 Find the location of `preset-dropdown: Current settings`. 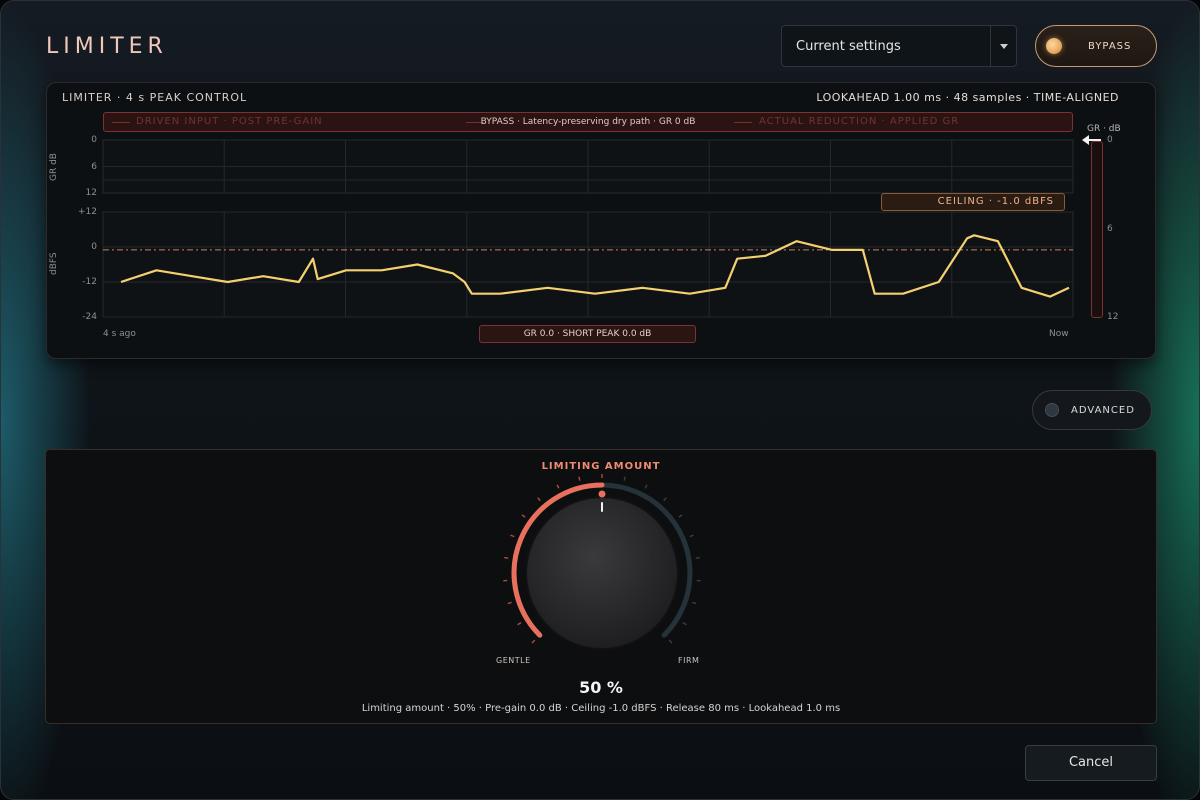

preset-dropdown: Current settings is located at coordinates (899, 46).